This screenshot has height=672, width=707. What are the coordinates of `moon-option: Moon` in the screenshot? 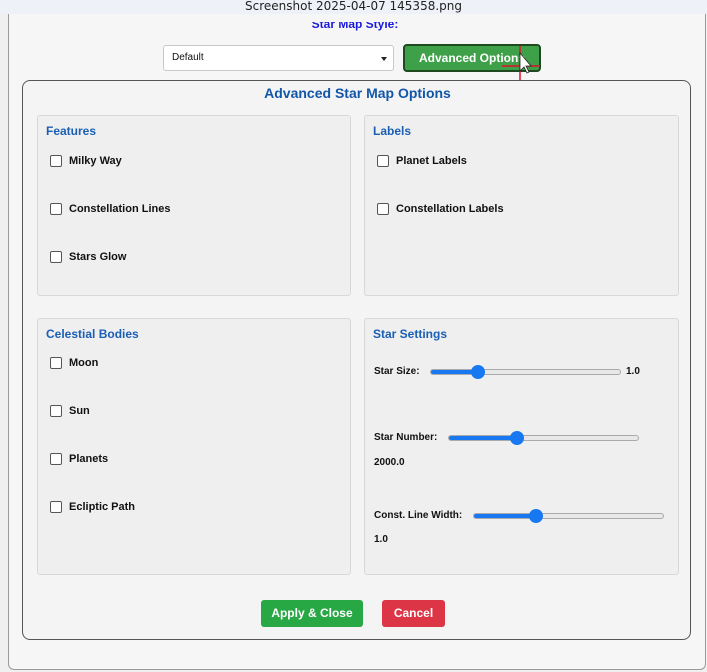 It's located at (74, 363).